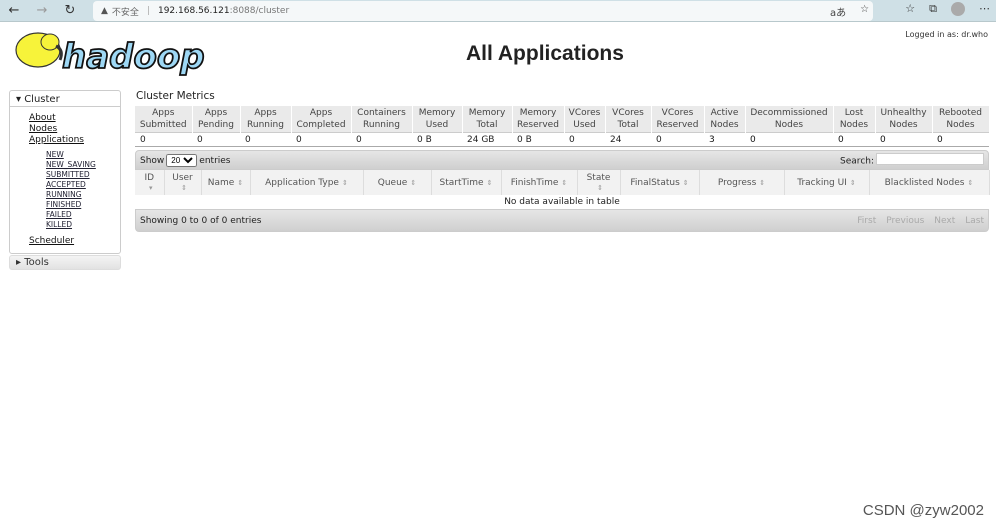 Image resolution: width=996 pixels, height=527 pixels. I want to click on address-bar: ▲ 不安全 | 192.168.56.121:8088/cluster, so click(483, 11).